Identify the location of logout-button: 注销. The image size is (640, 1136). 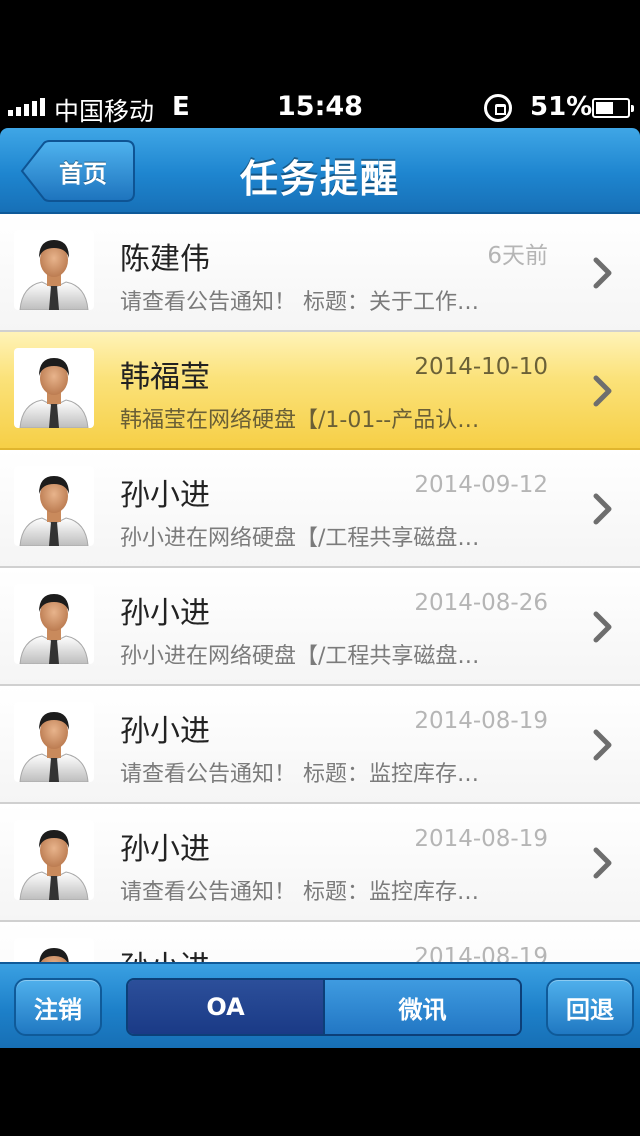
(58, 1007).